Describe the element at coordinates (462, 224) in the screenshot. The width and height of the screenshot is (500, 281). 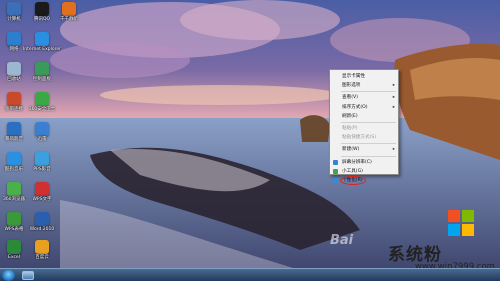
I see `windows-logo-icon` at that location.